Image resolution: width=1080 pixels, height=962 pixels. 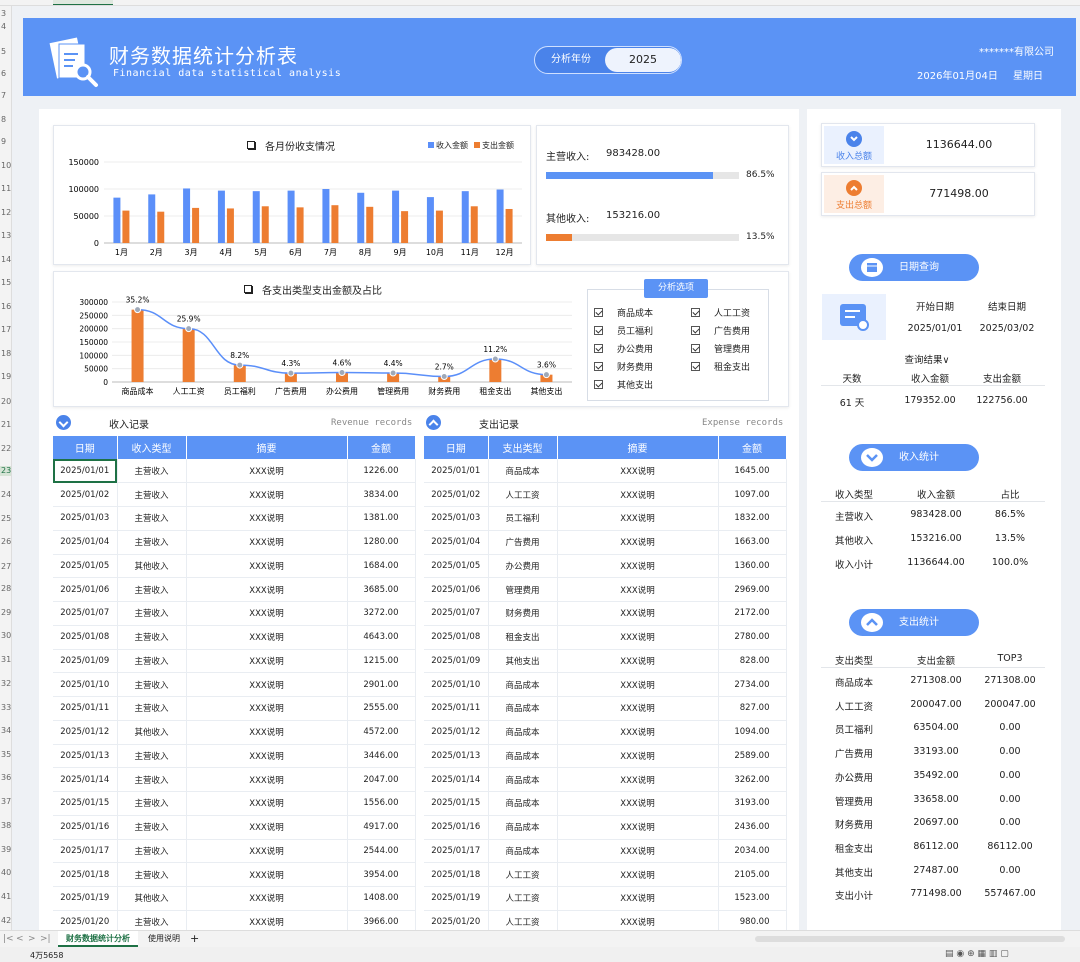 I want to click on table-cell: 其他收入, so click(x=152, y=566).